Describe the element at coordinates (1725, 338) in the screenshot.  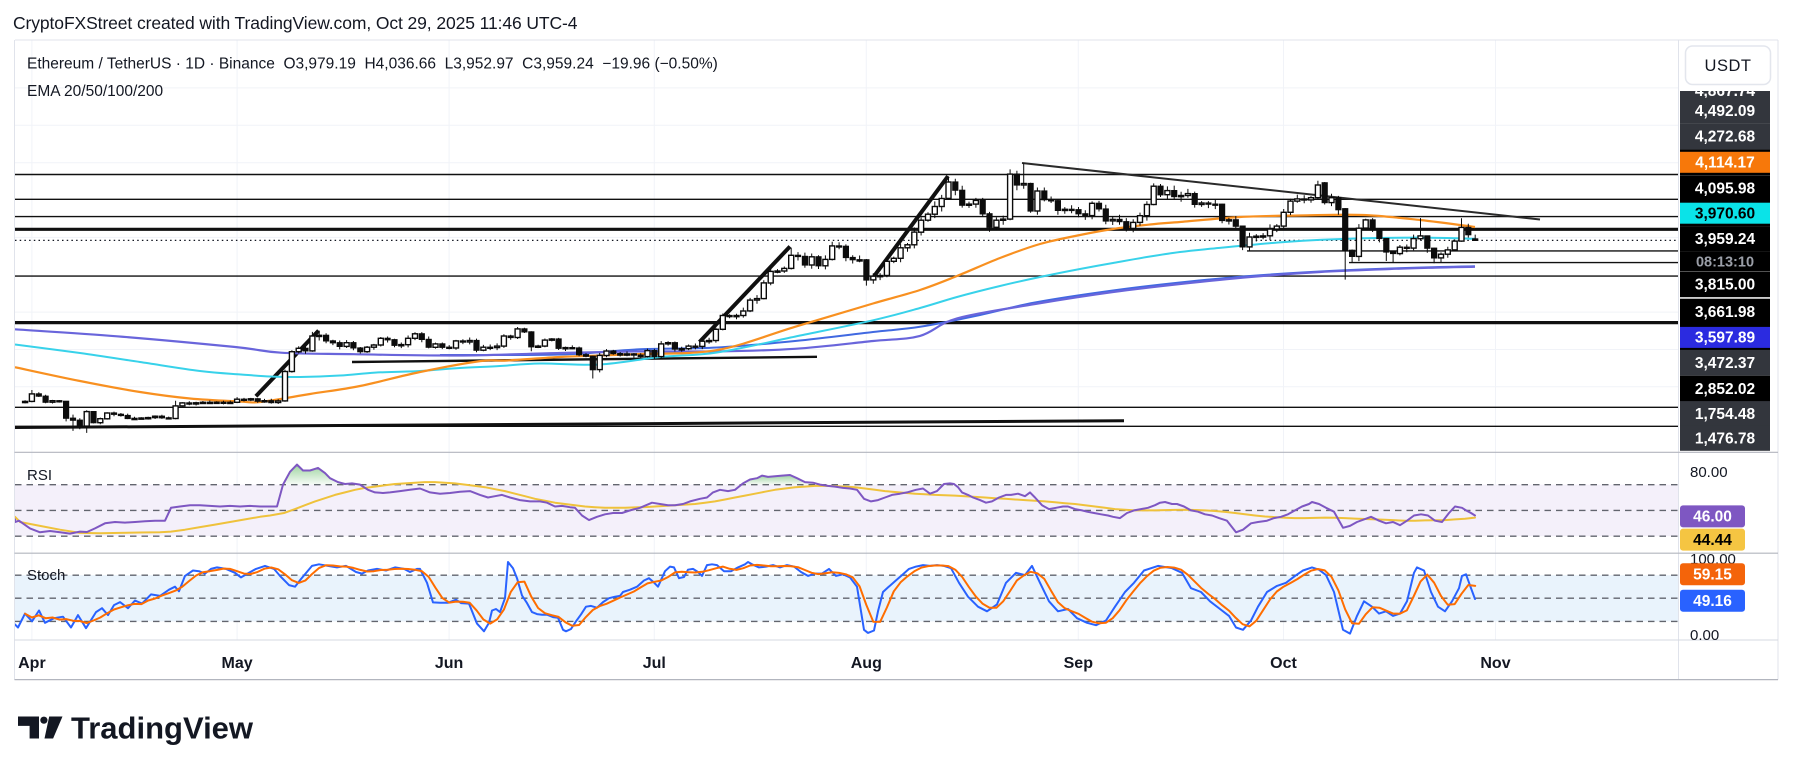
I see `svg-text: 3,597.89` at that location.